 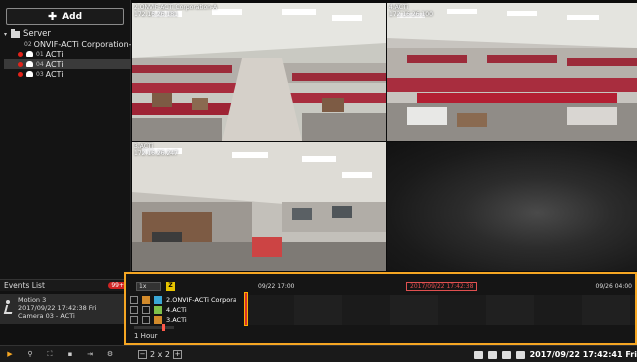 What do you see at coordinates (176, 320) in the screenshot?
I see `timeline-row-label: 3.ACTi` at bounding box center [176, 320].